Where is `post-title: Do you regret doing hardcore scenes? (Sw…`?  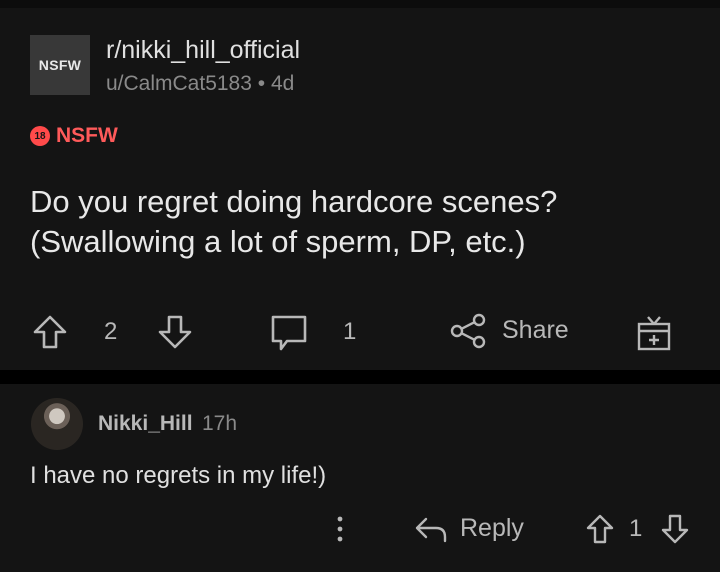
post-title: Do you regret doing hardcore scenes? (Sw… is located at coordinates (360, 222).